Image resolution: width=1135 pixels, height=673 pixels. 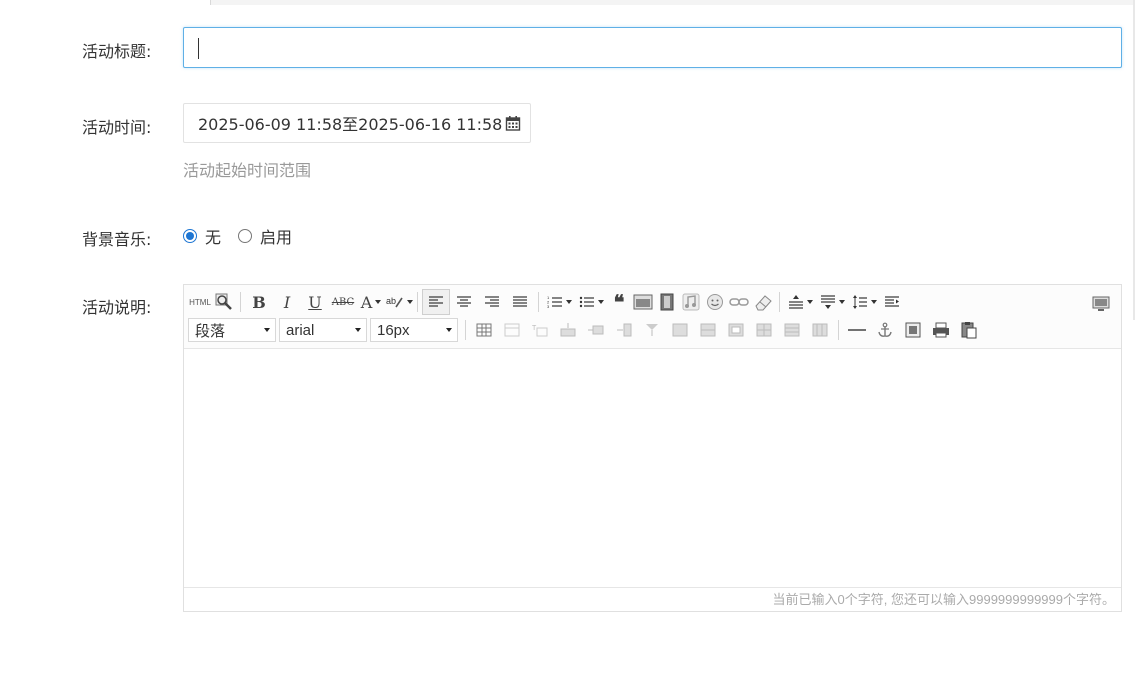 I want to click on insert-title-row-icon: T, so click(x=540, y=330).